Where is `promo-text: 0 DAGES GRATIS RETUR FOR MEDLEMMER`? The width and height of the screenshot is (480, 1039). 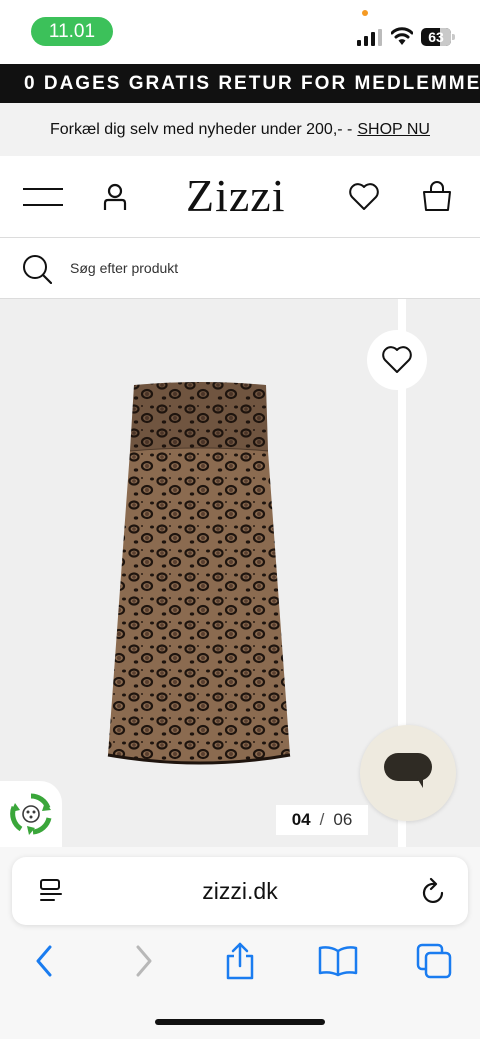 promo-text: 0 DAGES GRATIS RETUR FOR MEDLEMMER is located at coordinates (252, 83).